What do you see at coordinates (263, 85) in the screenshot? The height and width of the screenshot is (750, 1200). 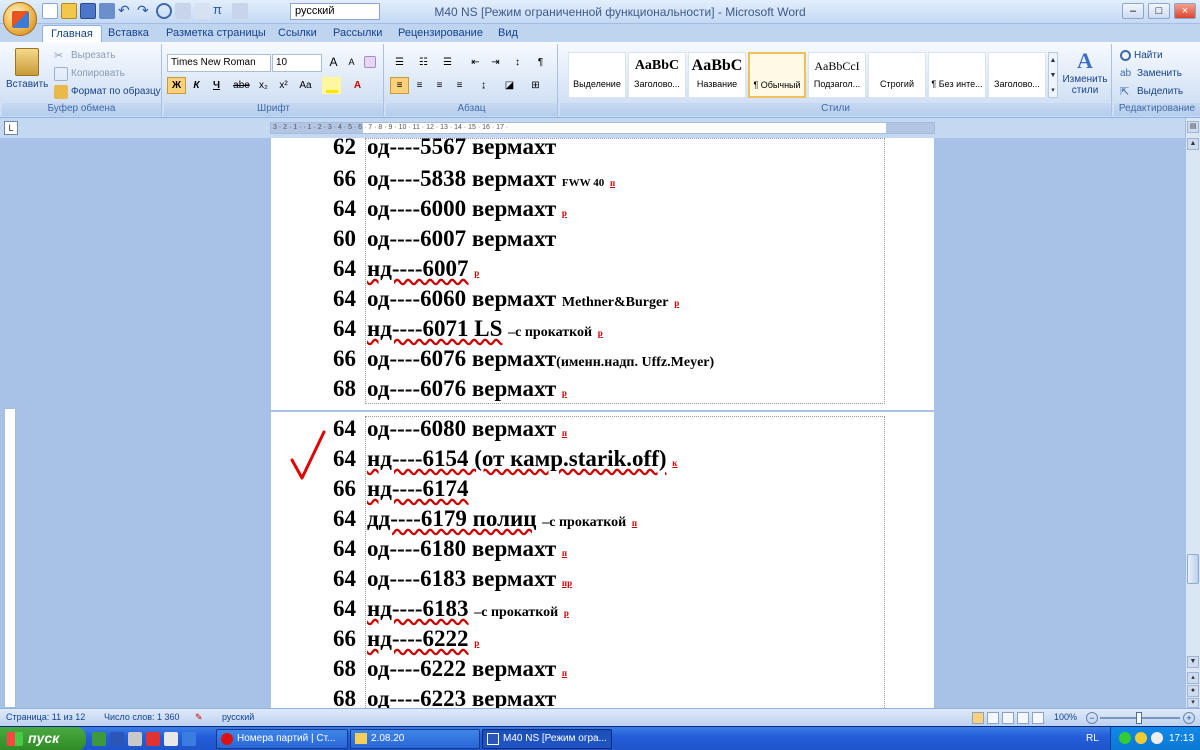 I see `subscript-button: x₂` at bounding box center [263, 85].